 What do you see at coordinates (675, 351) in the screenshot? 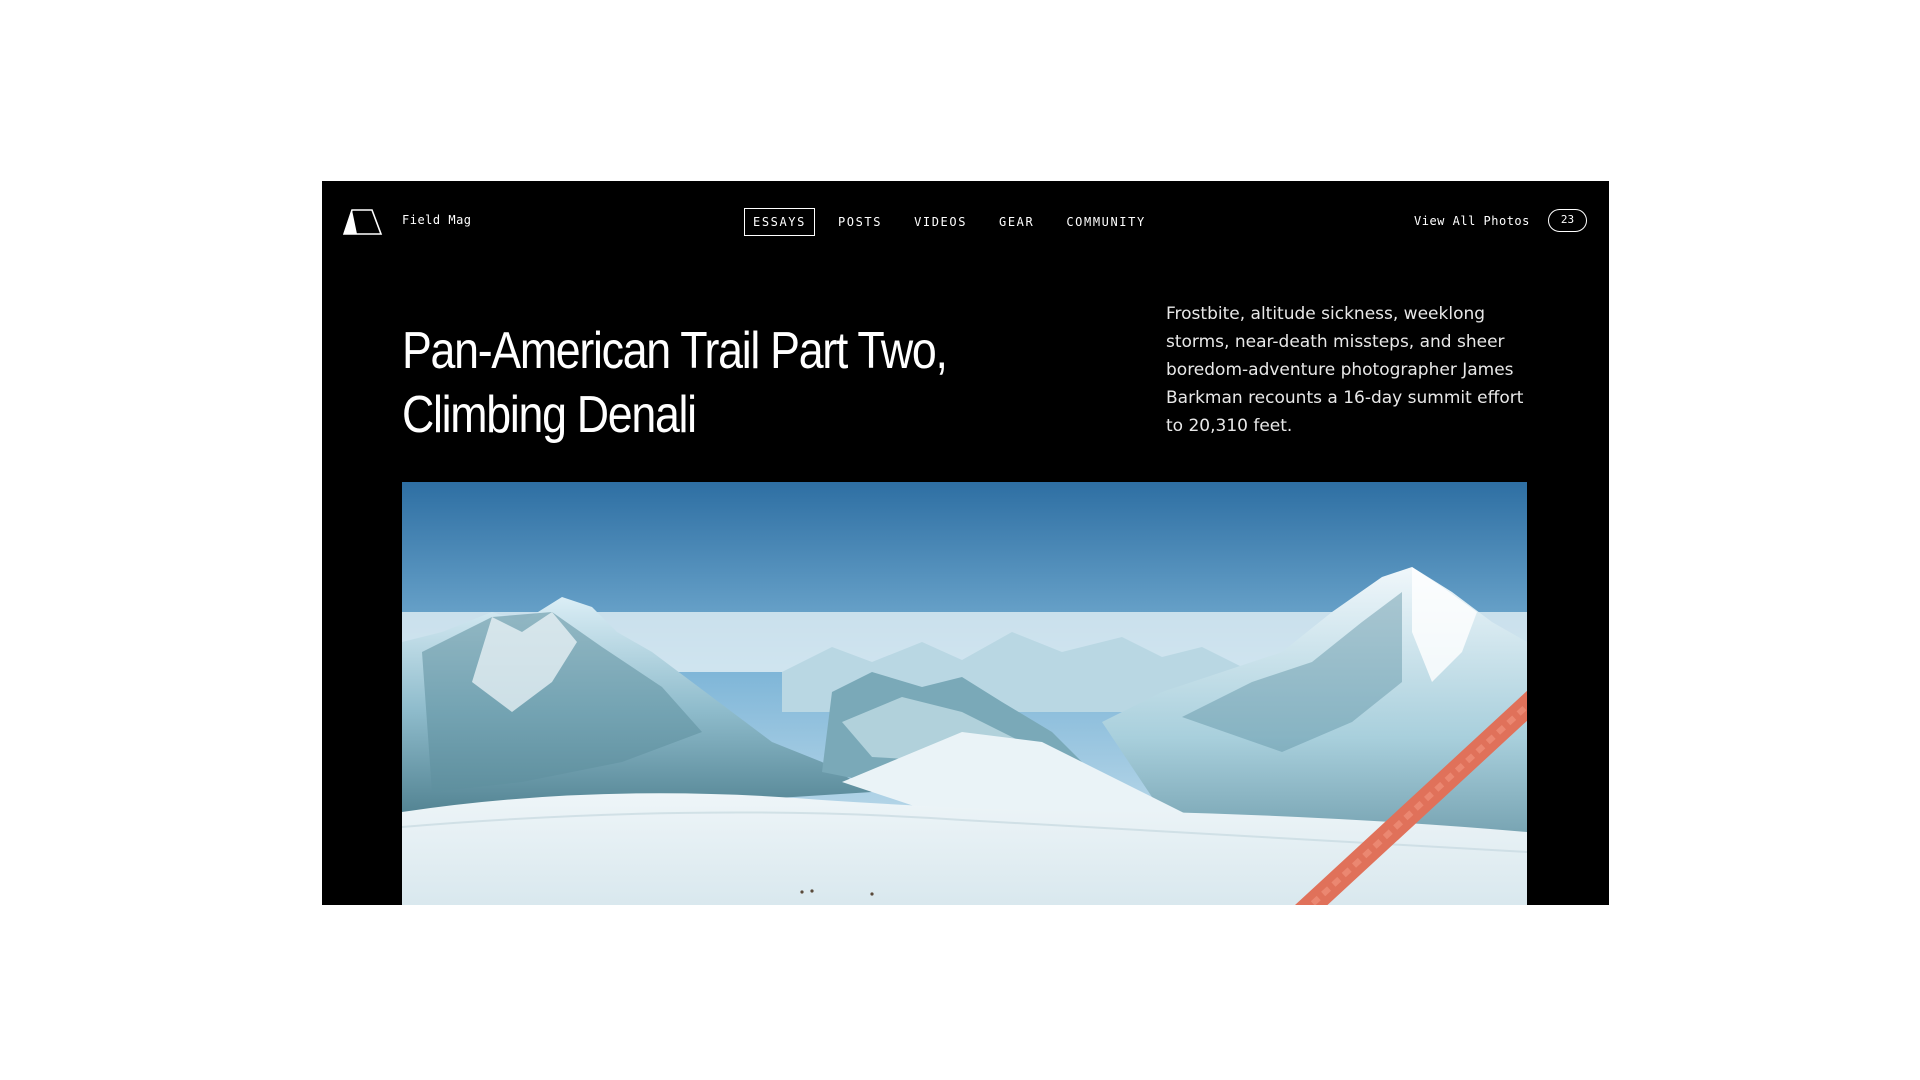
I see `article-title-line-1: Pan-American Trail Part Two,` at bounding box center [675, 351].